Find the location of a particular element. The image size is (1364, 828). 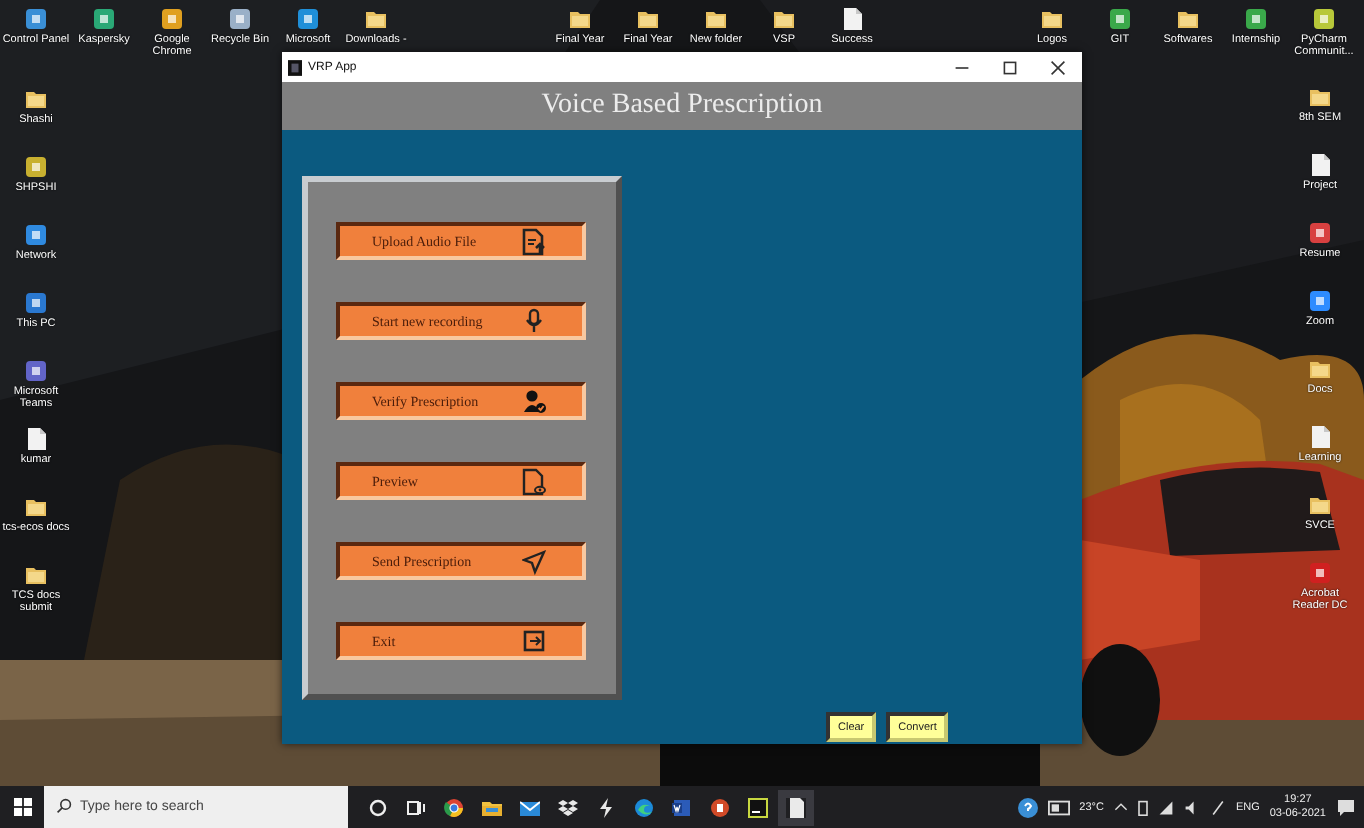

mail-icon is located at coordinates (530, 807).